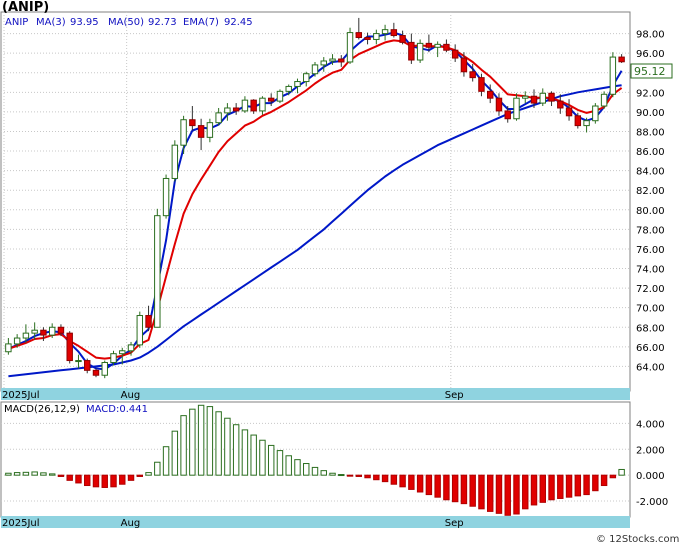 The width and height of the screenshot is (680, 546). What do you see at coordinates (650, 211) in the screenshot?
I see `price-y-tick-label: 80.00` at bounding box center [650, 211].